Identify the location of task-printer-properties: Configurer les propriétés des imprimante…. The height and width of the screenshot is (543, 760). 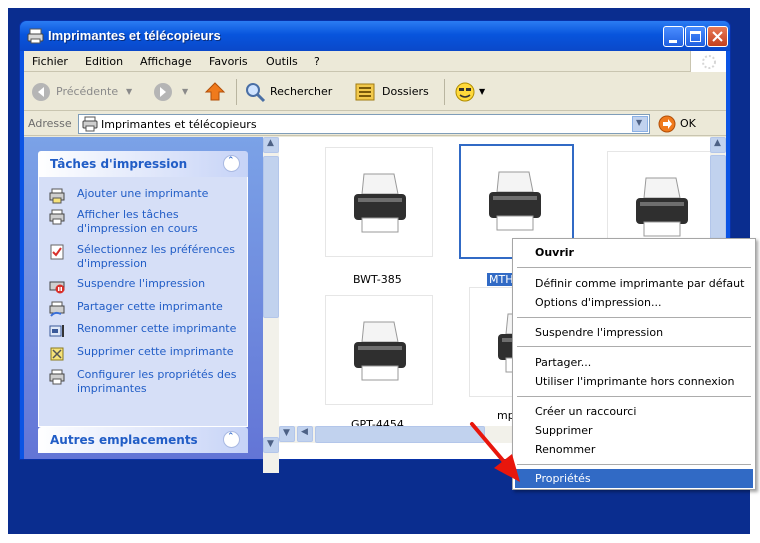
(146, 383).